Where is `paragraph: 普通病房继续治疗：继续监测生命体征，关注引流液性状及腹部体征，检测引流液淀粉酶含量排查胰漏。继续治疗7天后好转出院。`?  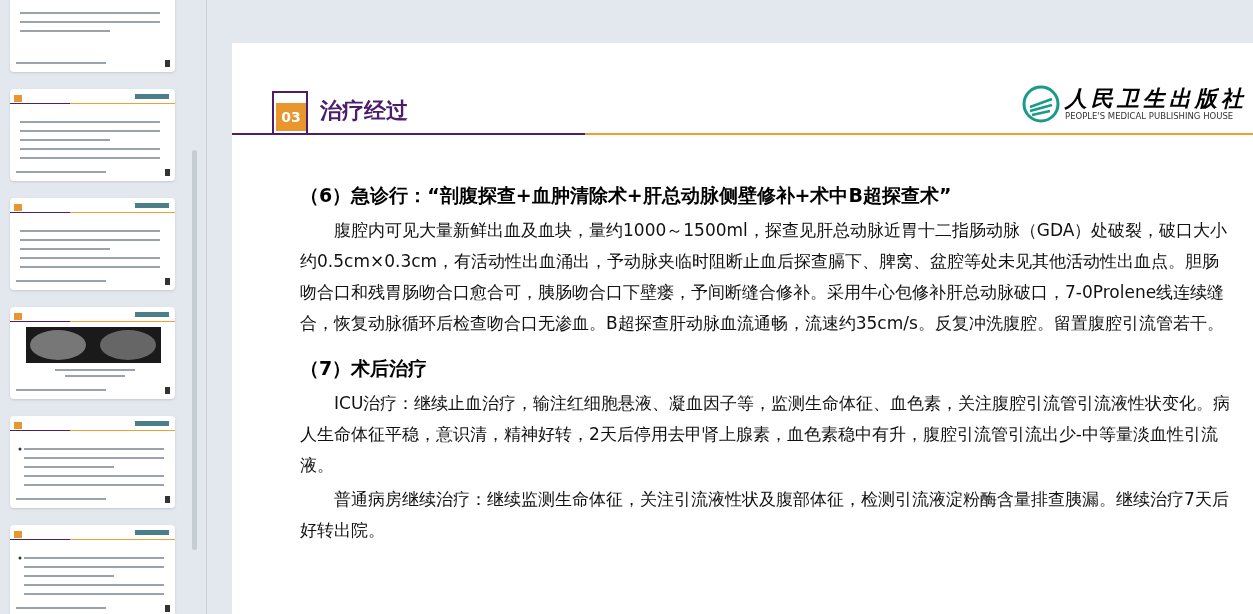 paragraph: 普通病房继续治疗：继续监测生命体征，关注引流液性状及腹部体征，检测引流液淀粉酶含量排查胰漏。继续治疗7天后好转出院。 is located at coordinates (765, 515).